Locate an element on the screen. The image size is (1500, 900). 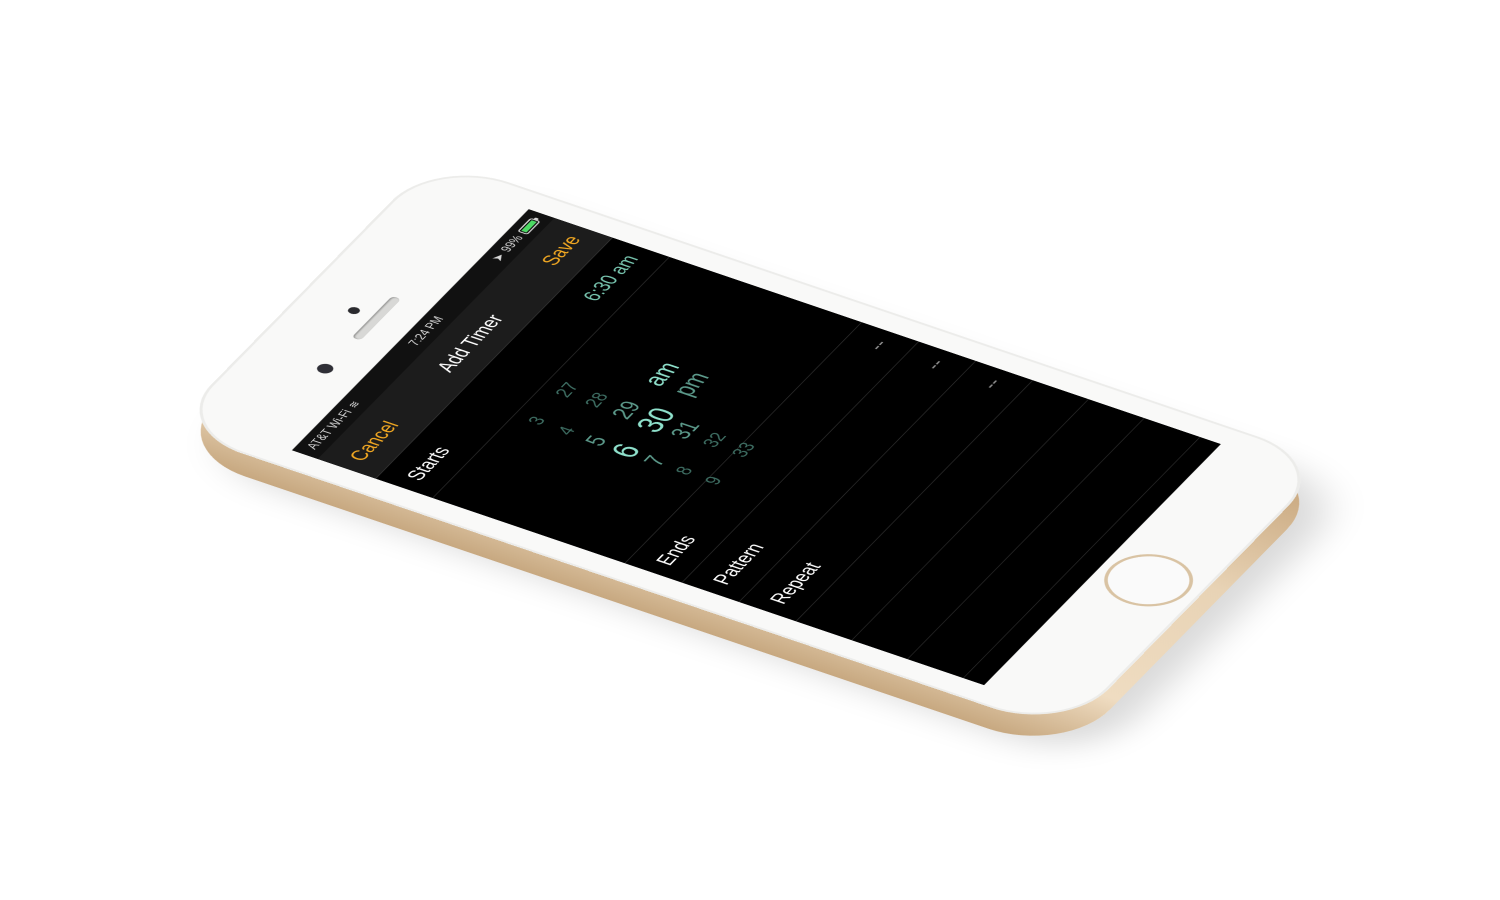
location-icon: ➤ is located at coordinates (498, 257).